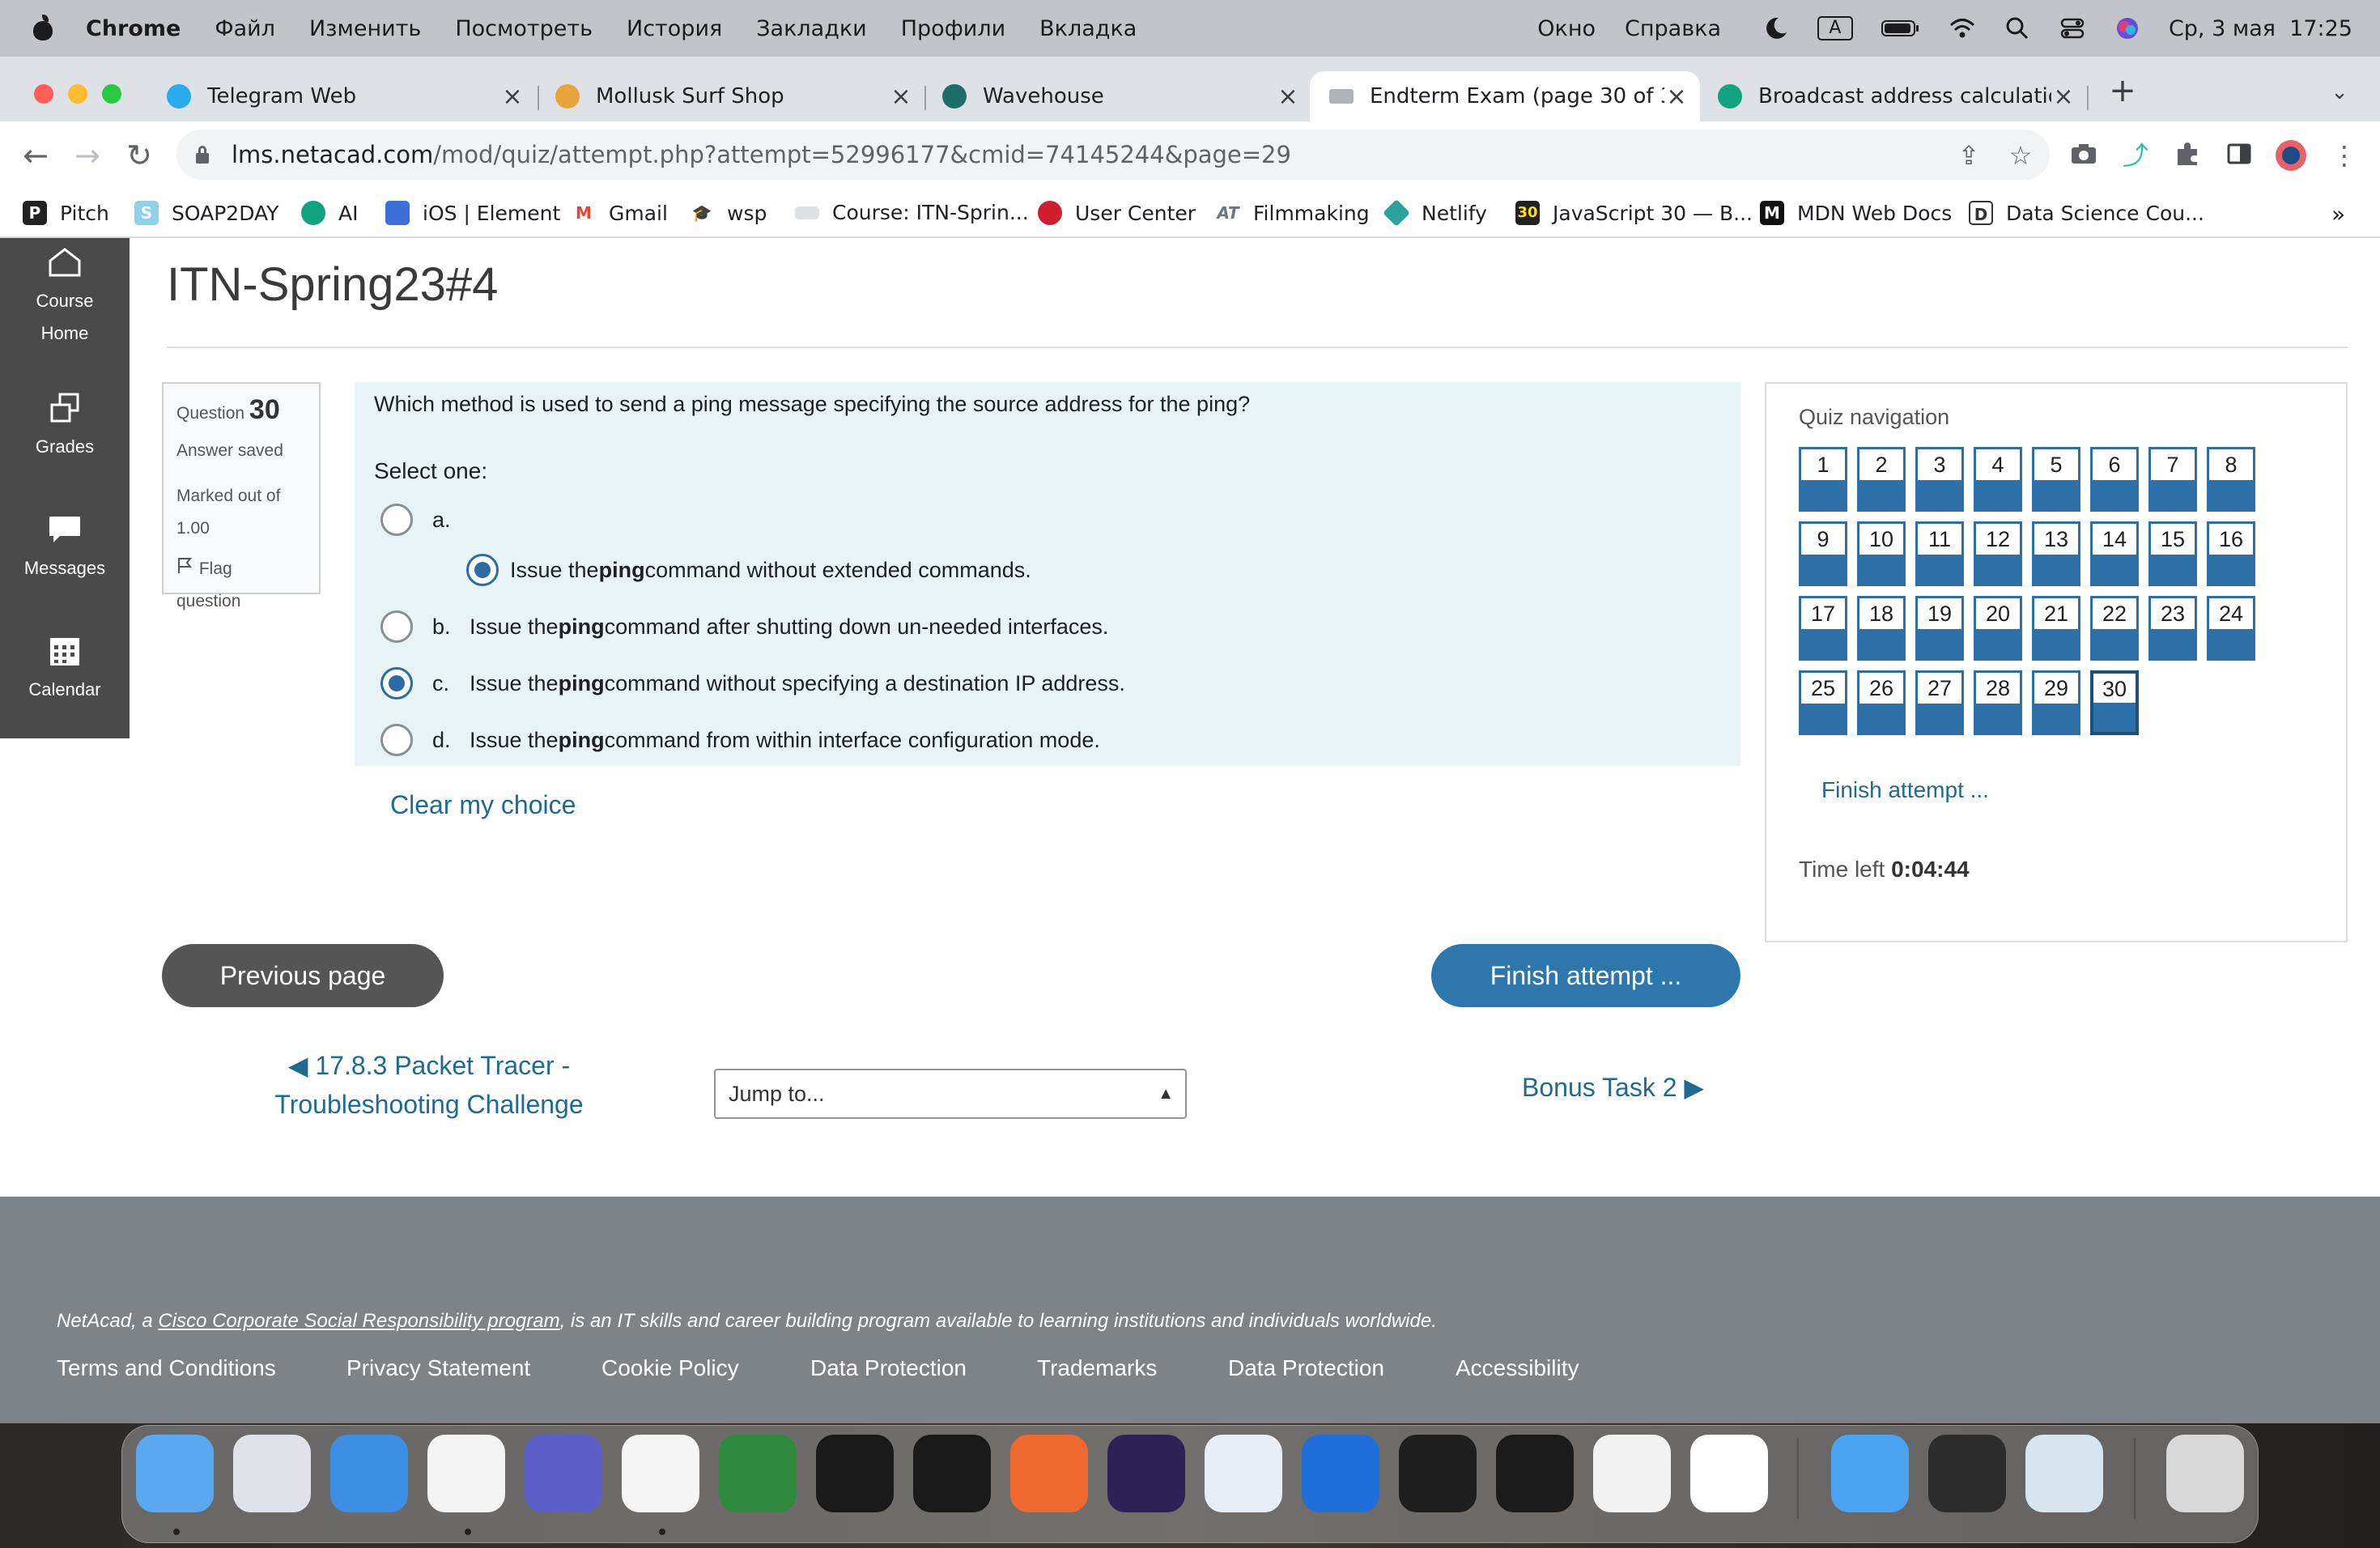 Image resolution: width=2380 pixels, height=1548 pixels. What do you see at coordinates (1097, 1368) in the screenshot?
I see `footer-link-trademarks: Trademarks` at bounding box center [1097, 1368].